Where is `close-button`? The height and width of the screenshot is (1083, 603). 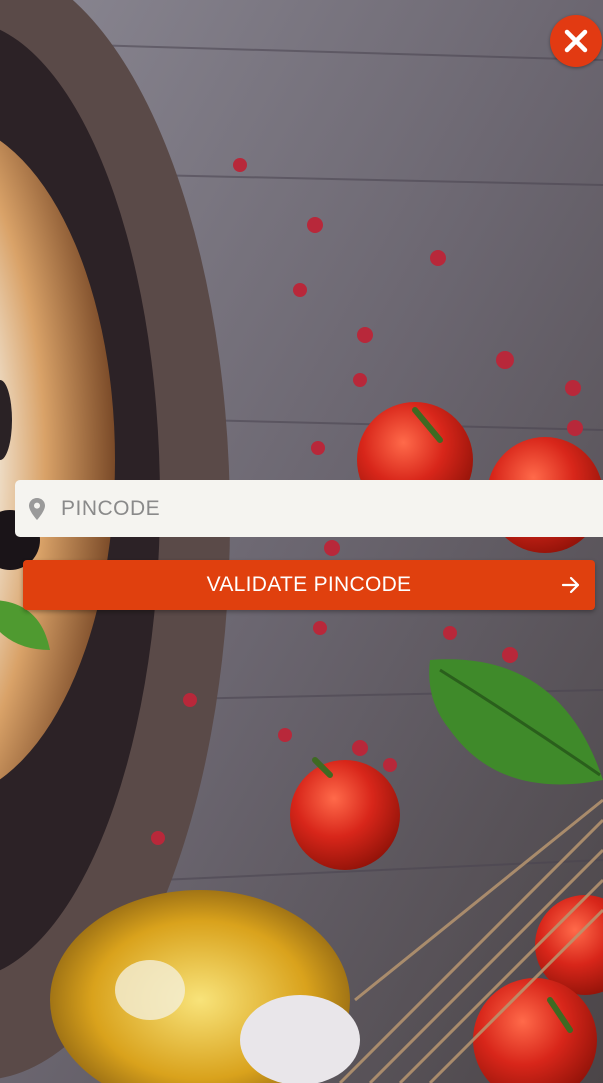
close-button is located at coordinates (576, 41).